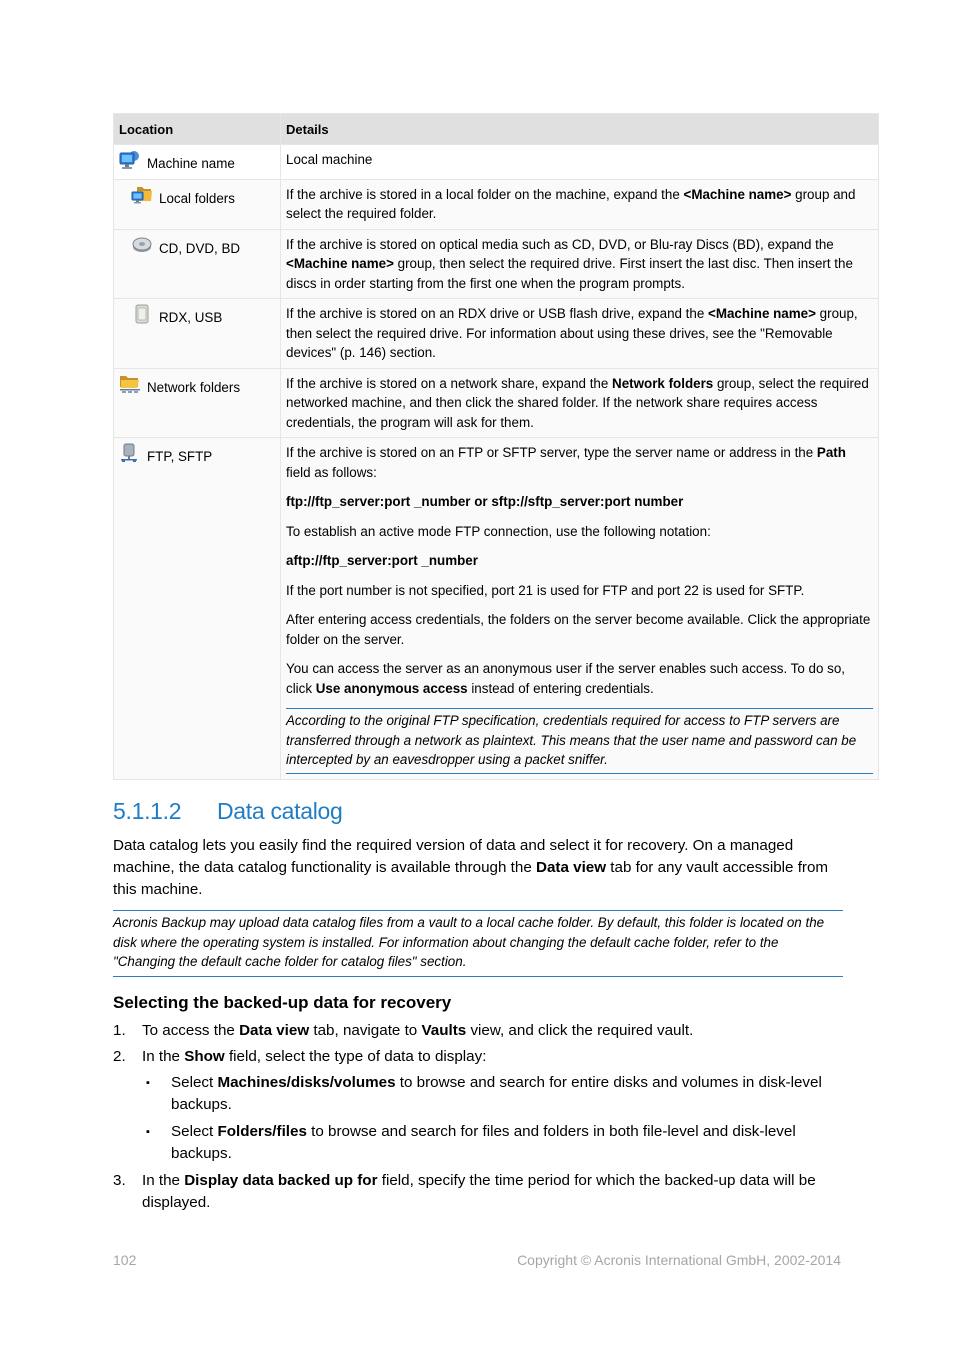  What do you see at coordinates (204, 1056) in the screenshot?
I see `bold-term: Show` at bounding box center [204, 1056].